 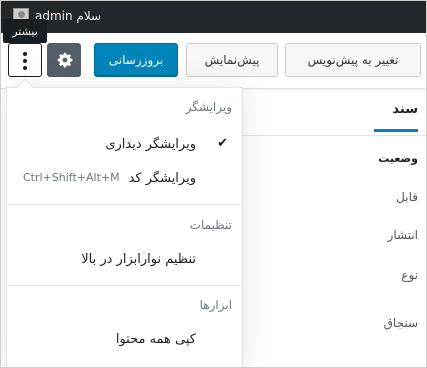 I want to click on status-panel-title: وضعیت, so click(x=398, y=158).